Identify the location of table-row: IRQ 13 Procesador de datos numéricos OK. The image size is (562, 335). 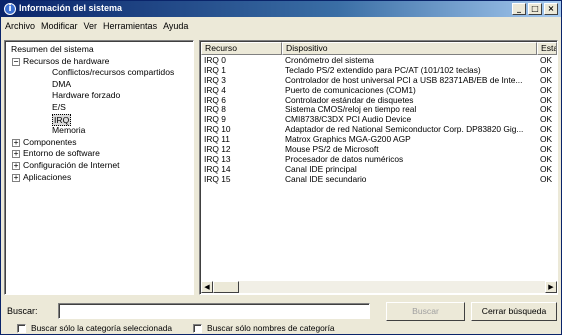
(379, 160).